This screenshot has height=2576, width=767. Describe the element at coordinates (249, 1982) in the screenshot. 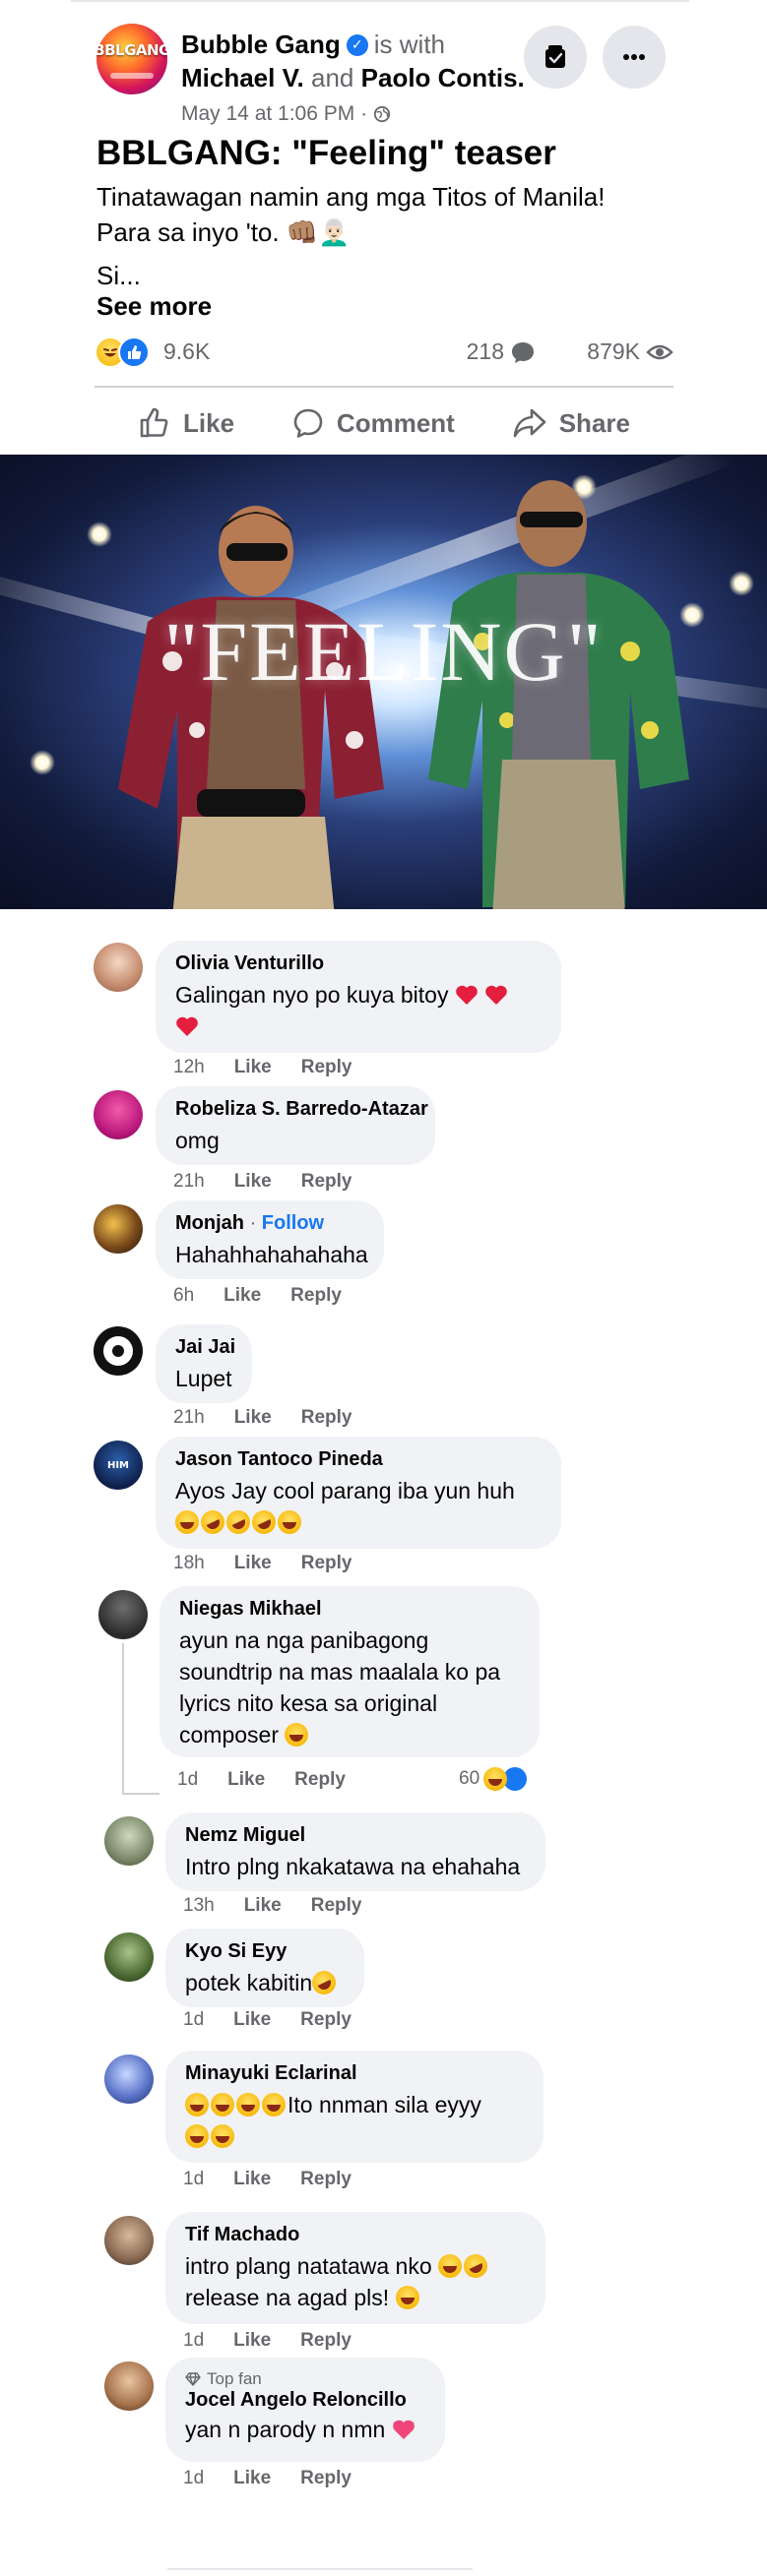

I see `comment-text-content: potek kabitin` at that location.